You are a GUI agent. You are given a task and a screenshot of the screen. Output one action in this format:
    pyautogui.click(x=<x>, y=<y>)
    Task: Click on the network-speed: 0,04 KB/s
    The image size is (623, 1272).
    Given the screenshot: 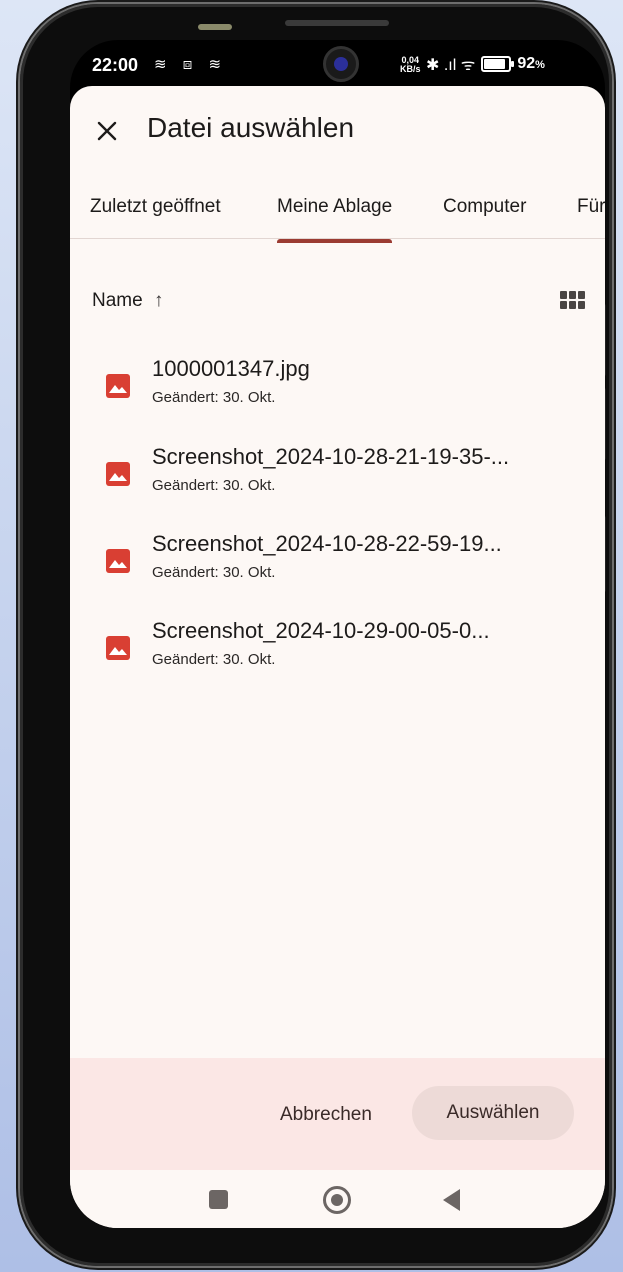 What is the action you would take?
    pyautogui.click(x=410, y=65)
    